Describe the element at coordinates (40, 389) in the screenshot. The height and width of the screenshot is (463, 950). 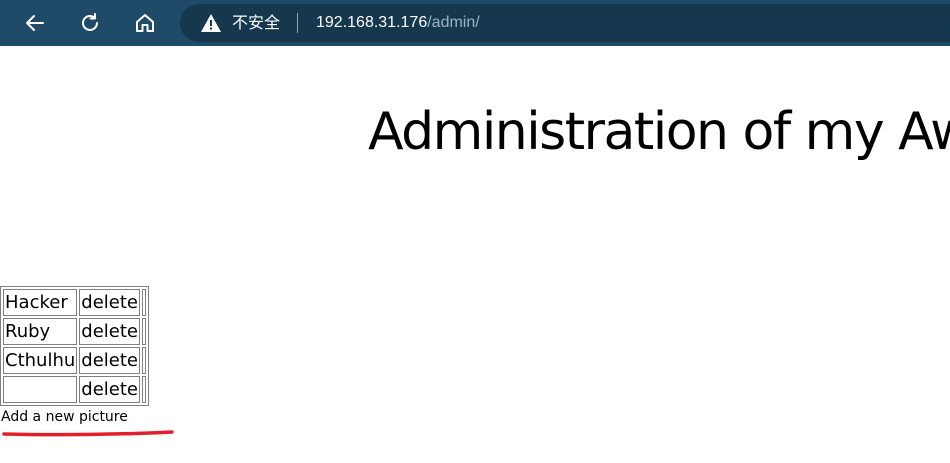
I see `picture-name` at that location.